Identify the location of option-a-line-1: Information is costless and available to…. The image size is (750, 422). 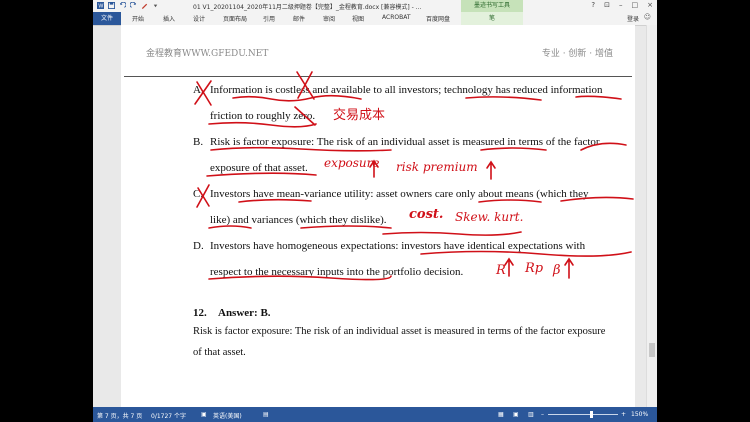
(406, 90).